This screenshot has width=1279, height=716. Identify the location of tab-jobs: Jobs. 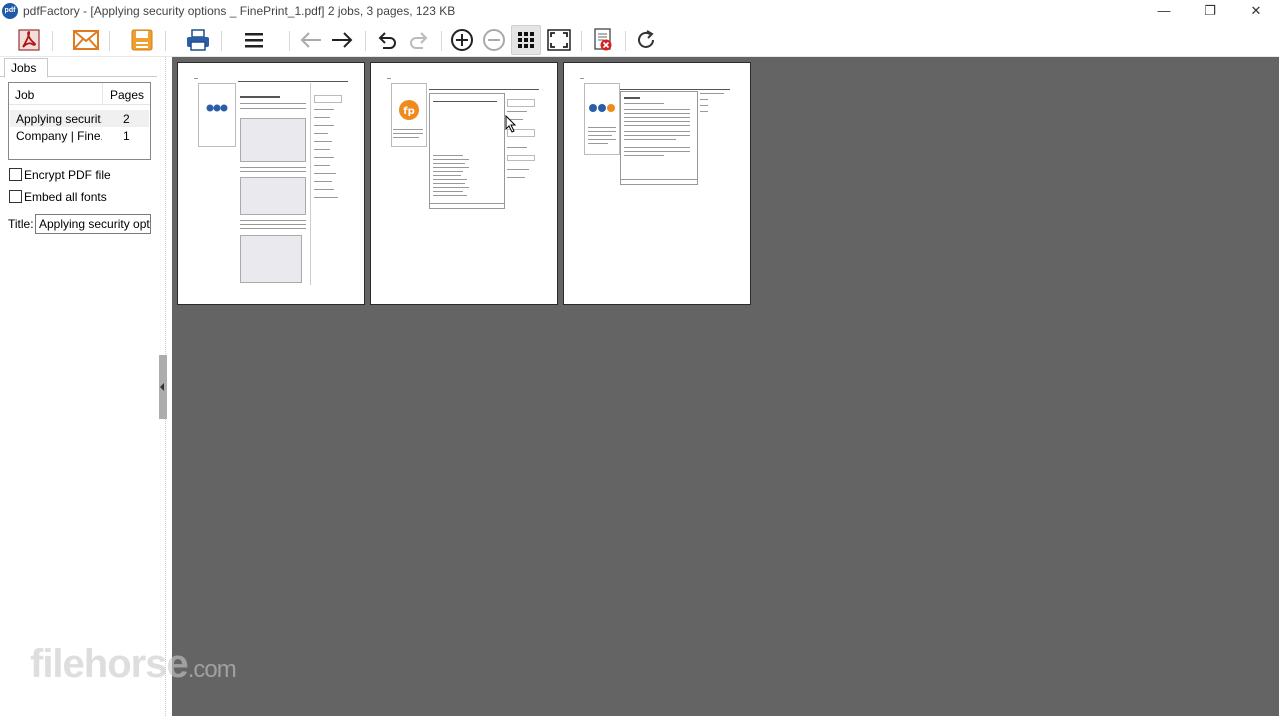
(26, 68).